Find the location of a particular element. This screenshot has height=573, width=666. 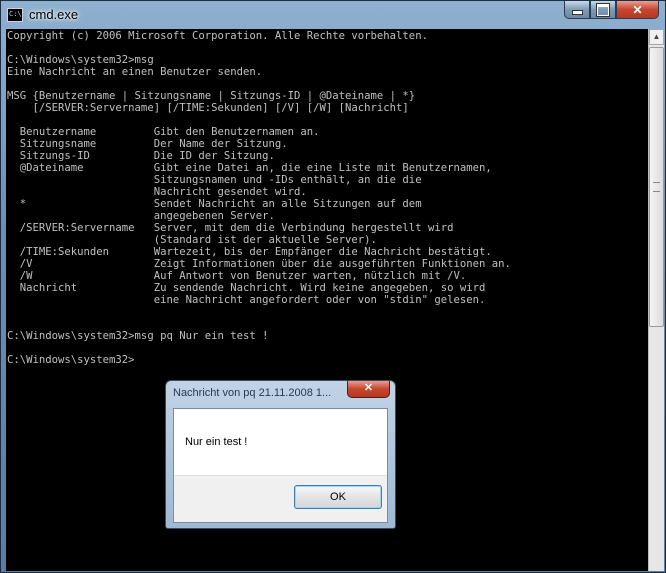

title-bar: C:\ cmd.exe ✕ is located at coordinates (333, 15).